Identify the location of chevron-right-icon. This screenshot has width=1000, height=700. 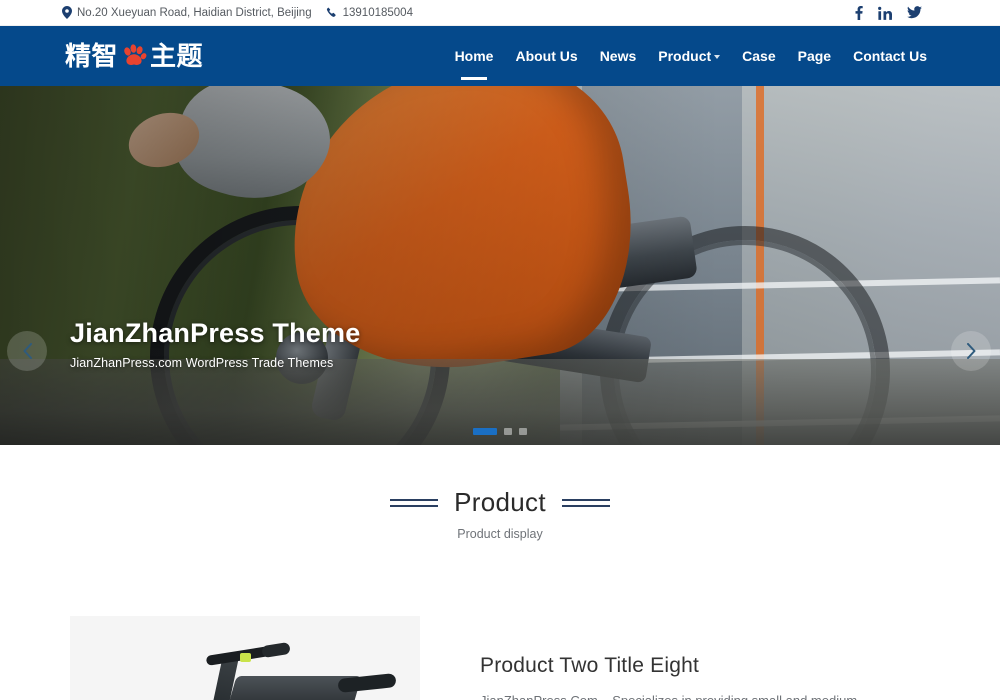
(971, 351).